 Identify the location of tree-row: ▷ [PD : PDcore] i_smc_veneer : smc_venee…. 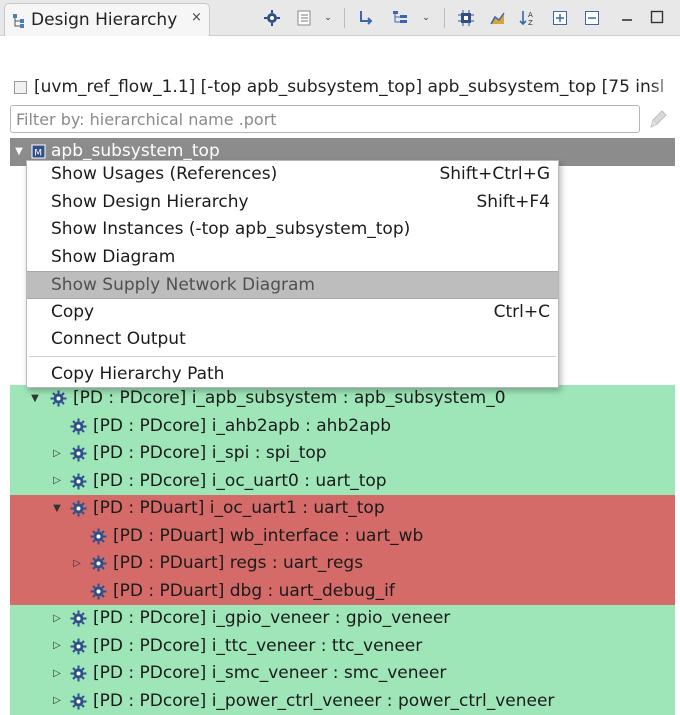
(342, 674).